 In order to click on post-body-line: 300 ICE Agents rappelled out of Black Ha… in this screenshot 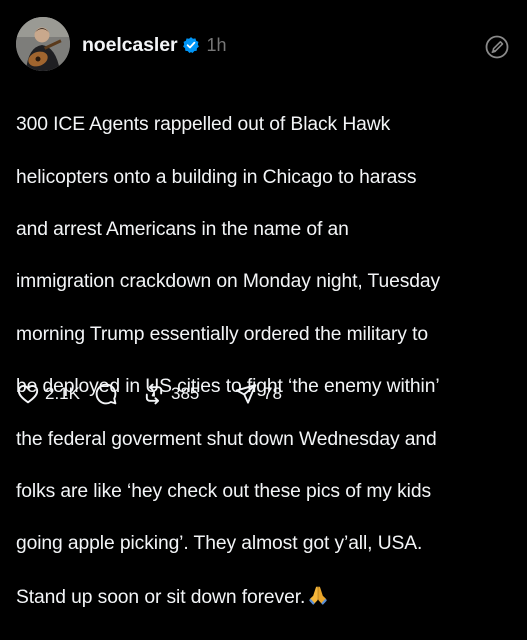, I will do `click(203, 125)`.